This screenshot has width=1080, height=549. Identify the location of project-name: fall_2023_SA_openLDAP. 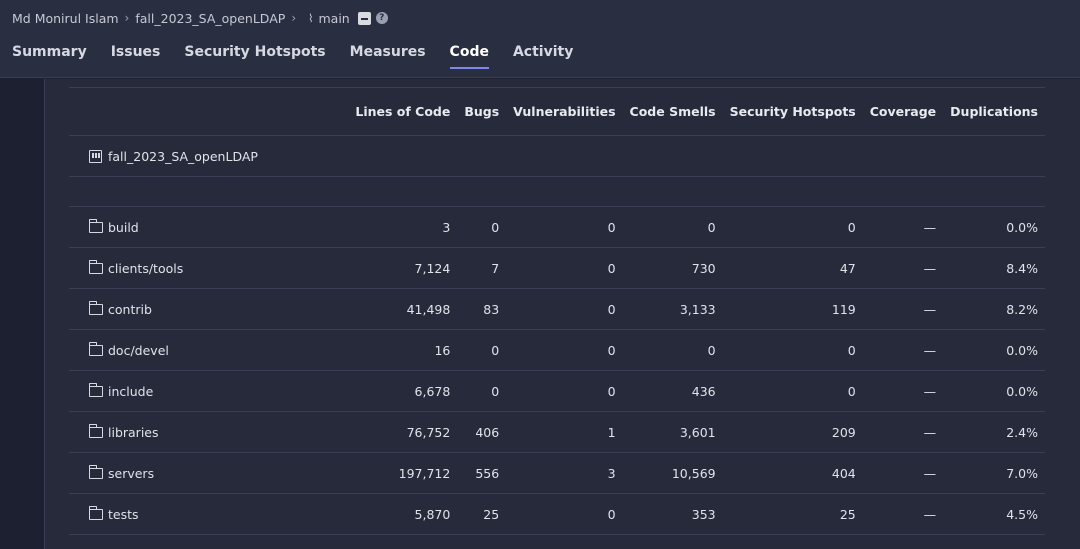
(183, 156).